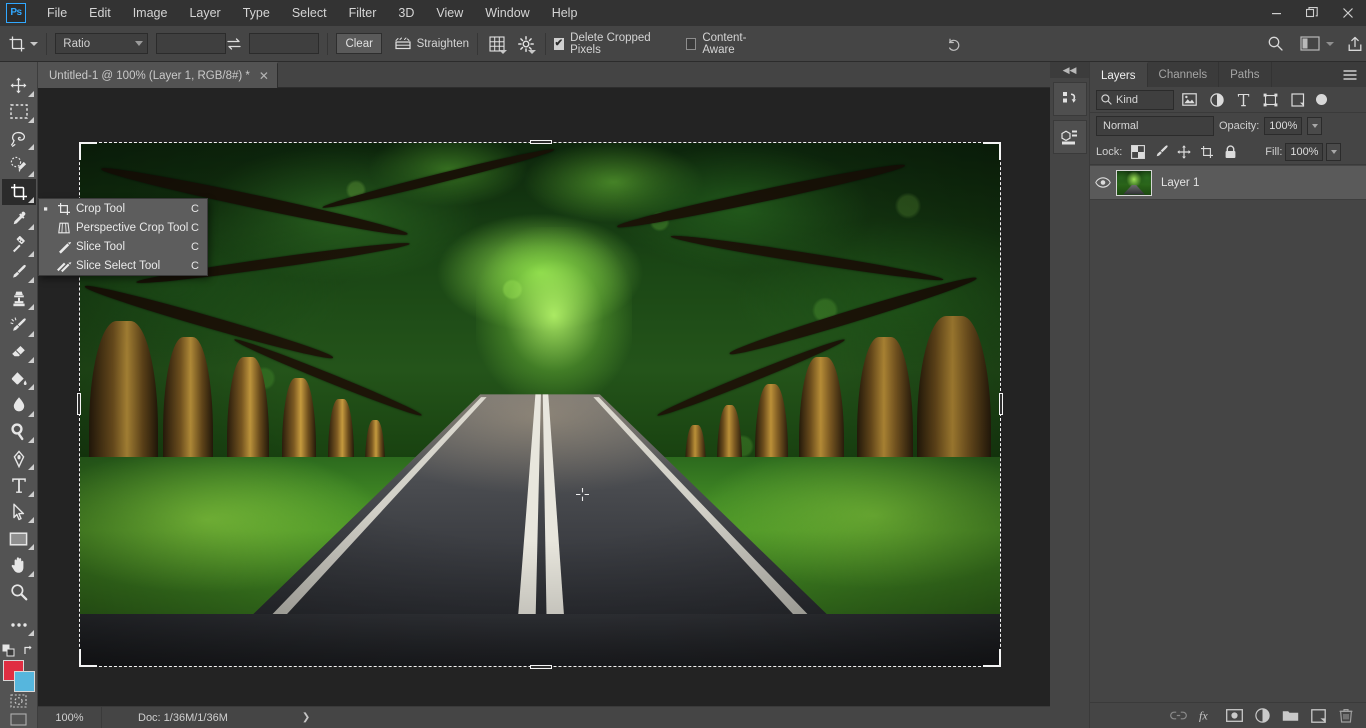 This screenshot has width=1366, height=728. Describe the element at coordinates (1321, 99) in the screenshot. I see `filter-toggle-icon` at that location.